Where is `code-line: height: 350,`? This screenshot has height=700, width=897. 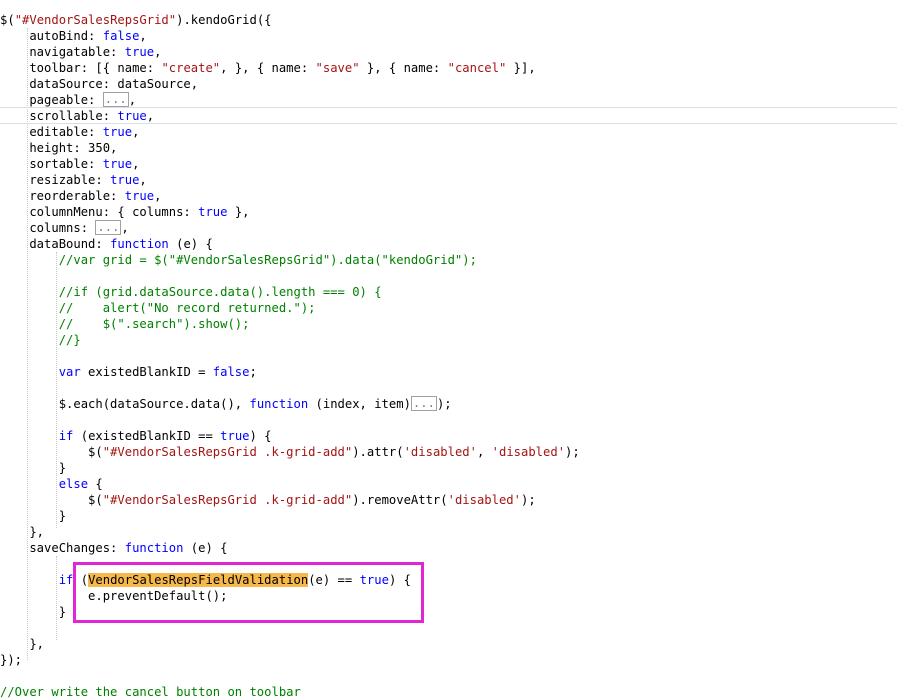
code-line: height: 350, is located at coordinates (59, 148).